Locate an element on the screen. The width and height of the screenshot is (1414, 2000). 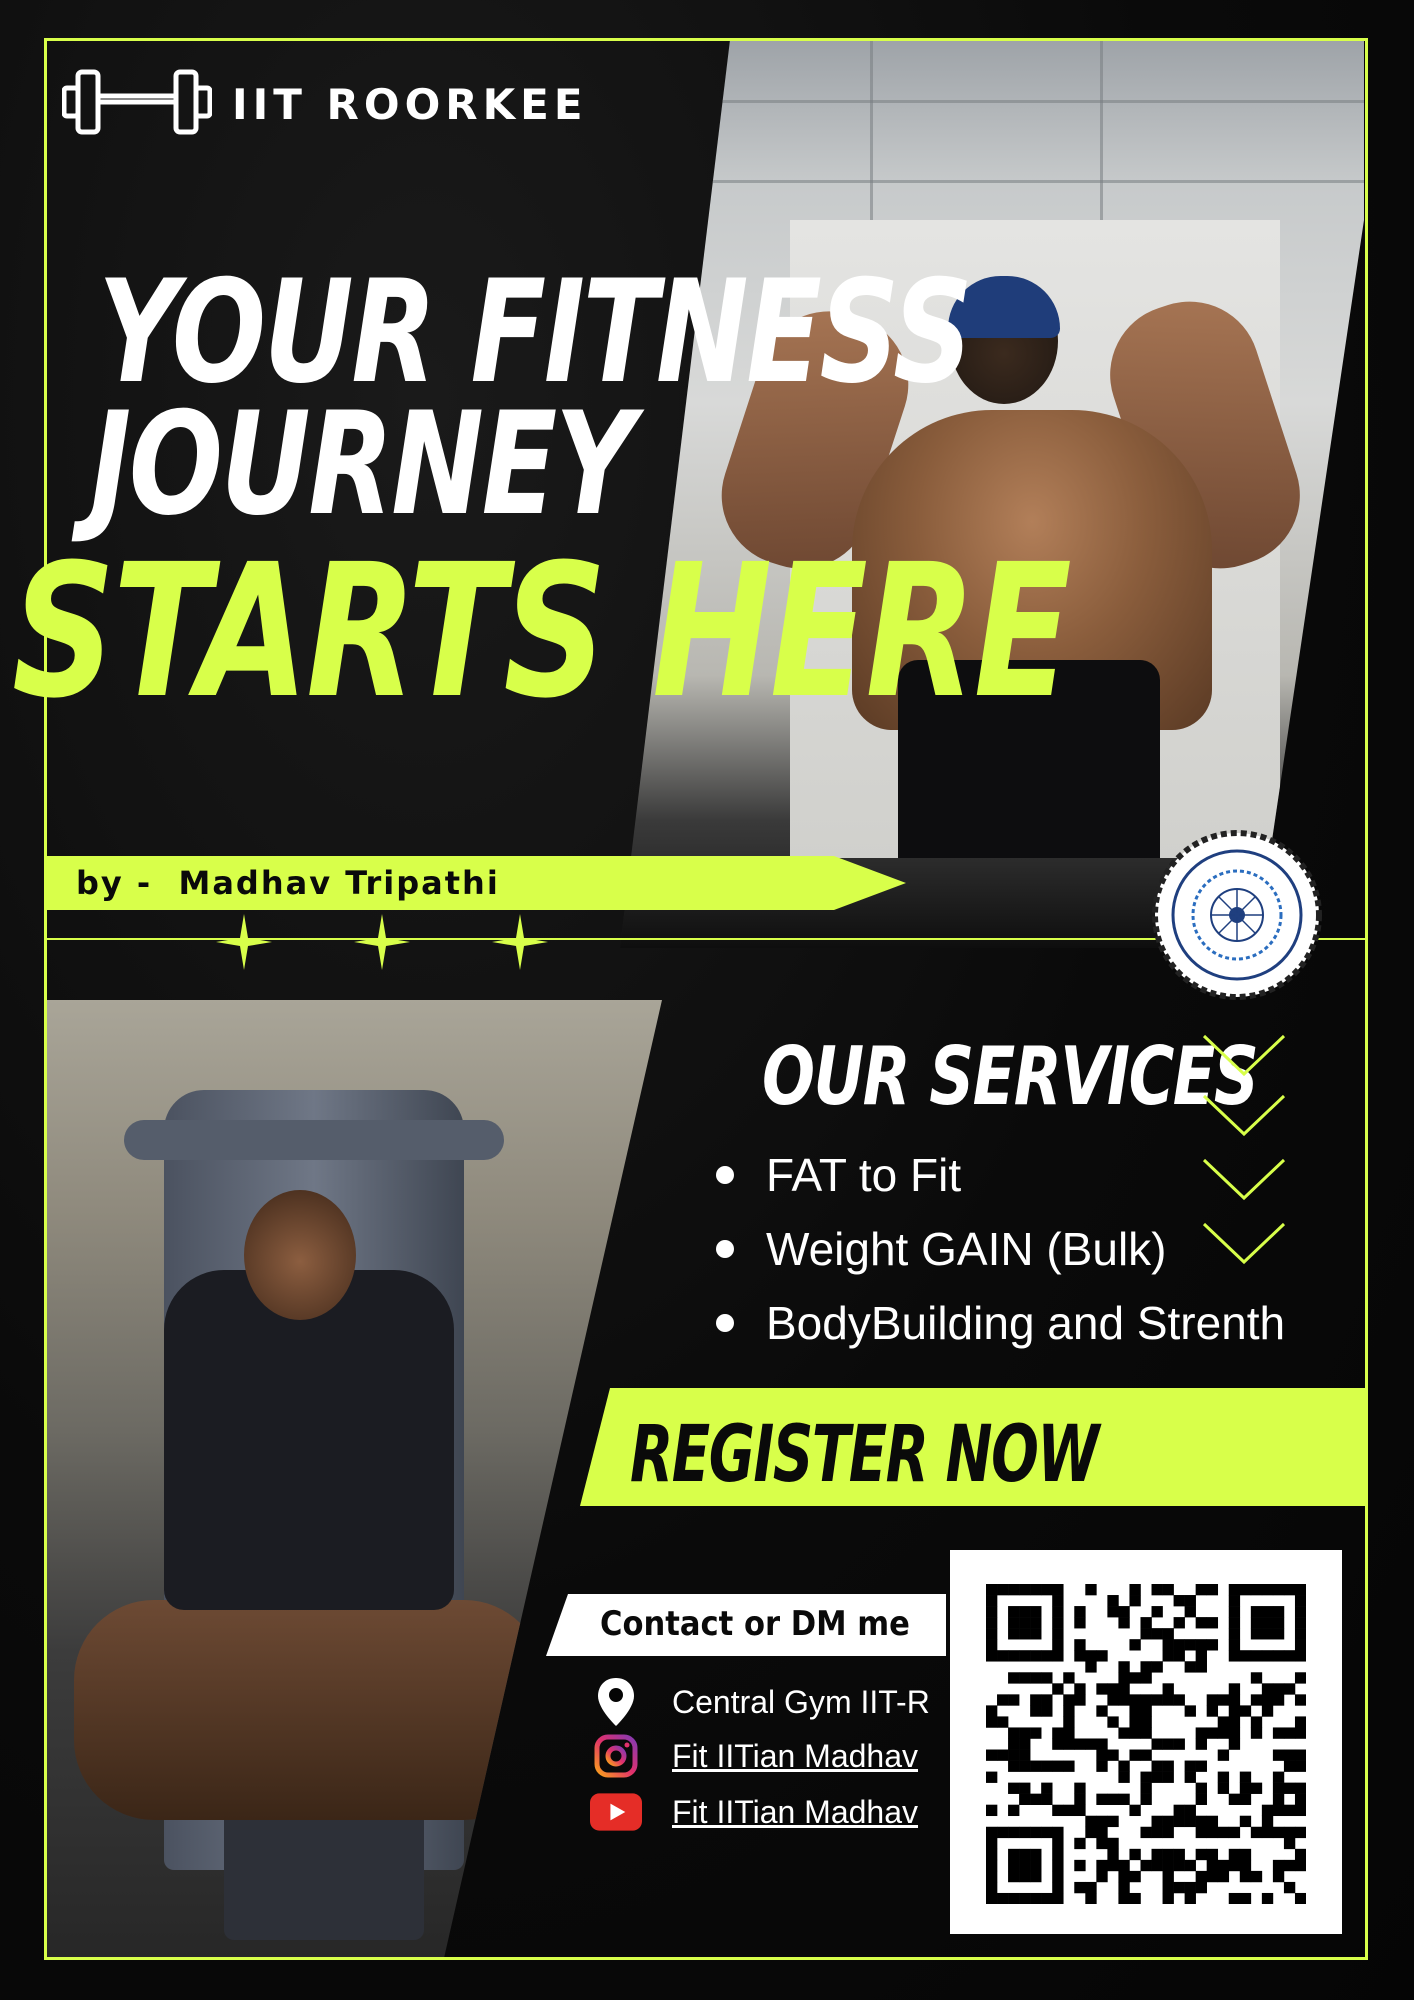
location-pin-icon is located at coordinates (616, 1702).